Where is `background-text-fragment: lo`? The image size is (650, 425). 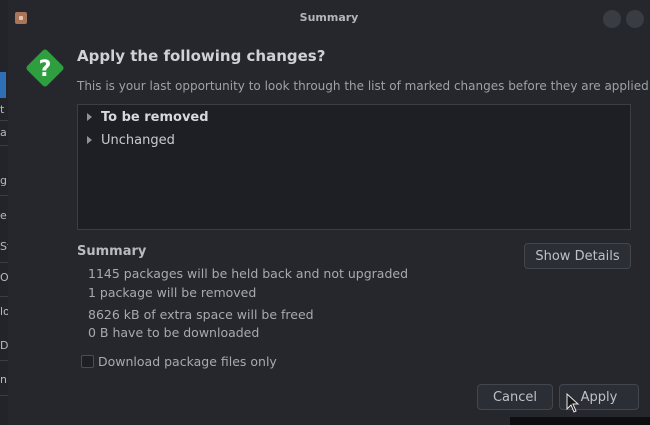
background-text-fragment: lo is located at coordinates (5, 311).